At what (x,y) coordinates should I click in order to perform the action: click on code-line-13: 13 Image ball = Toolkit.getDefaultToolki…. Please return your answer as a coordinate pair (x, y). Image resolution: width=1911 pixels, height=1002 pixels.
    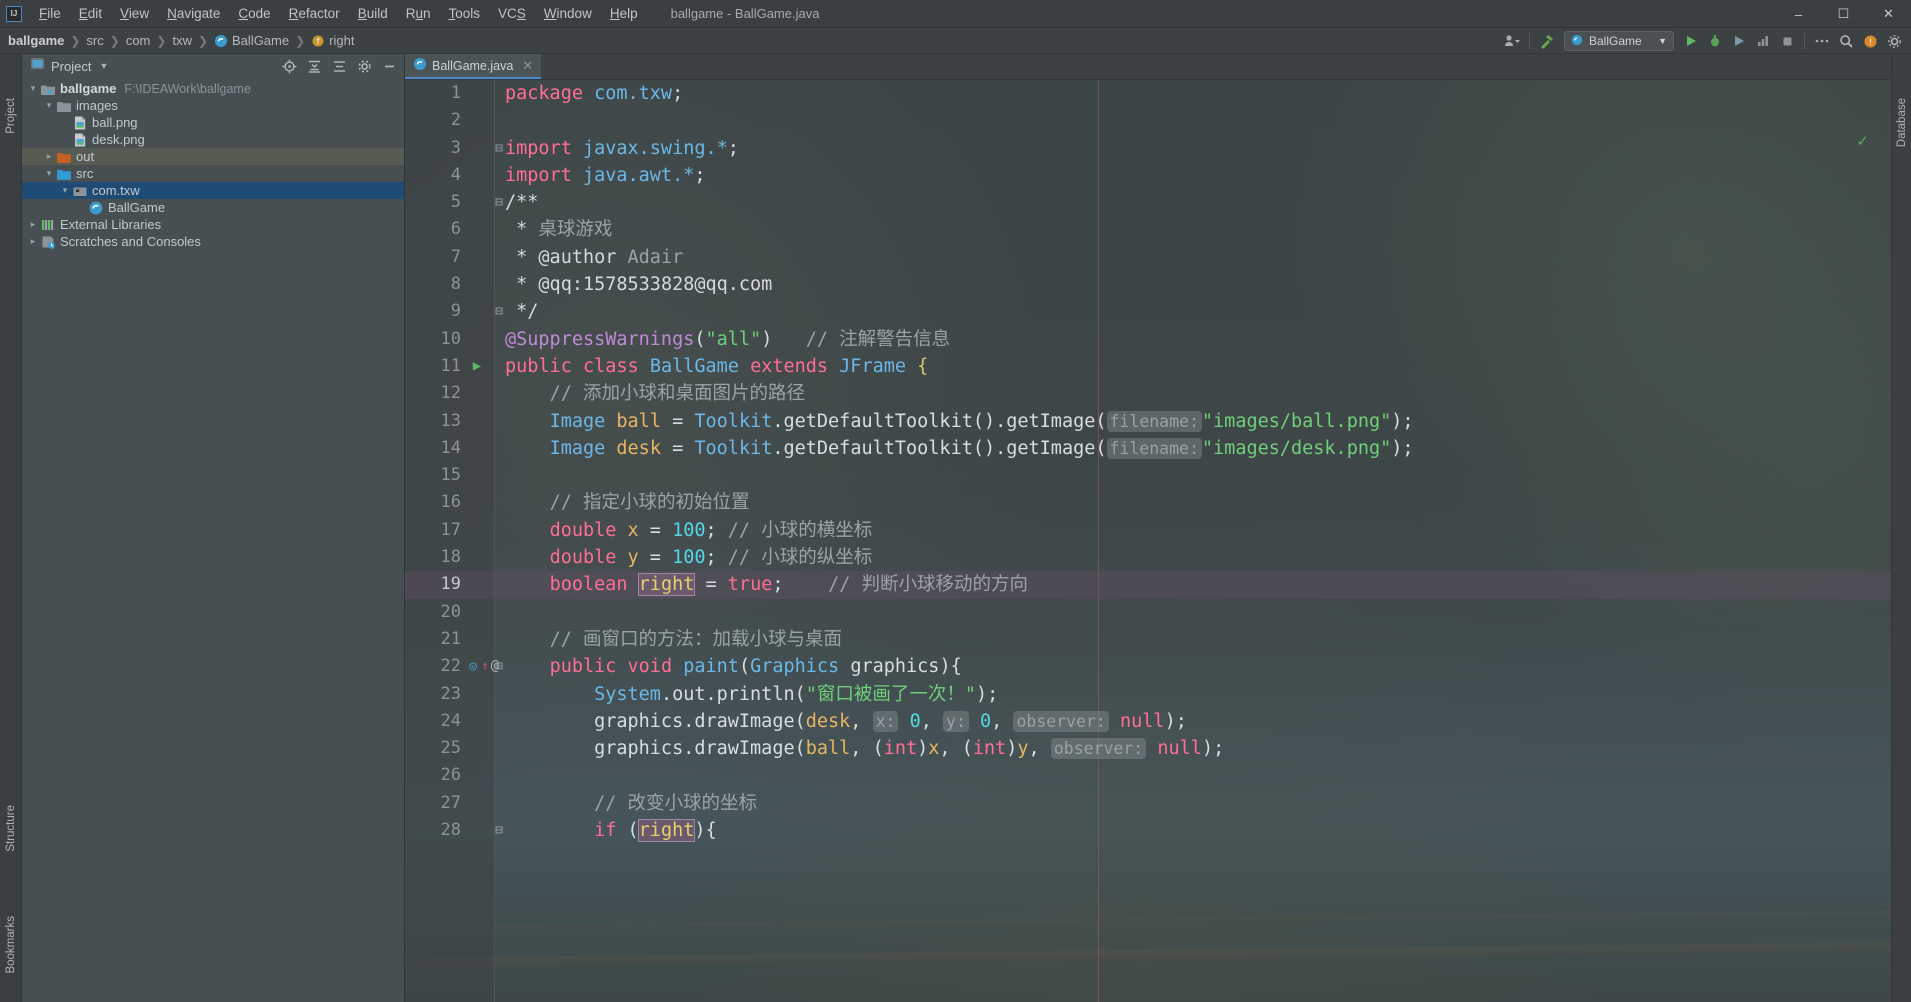
    Looking at the image, I should click on (1148, 421).